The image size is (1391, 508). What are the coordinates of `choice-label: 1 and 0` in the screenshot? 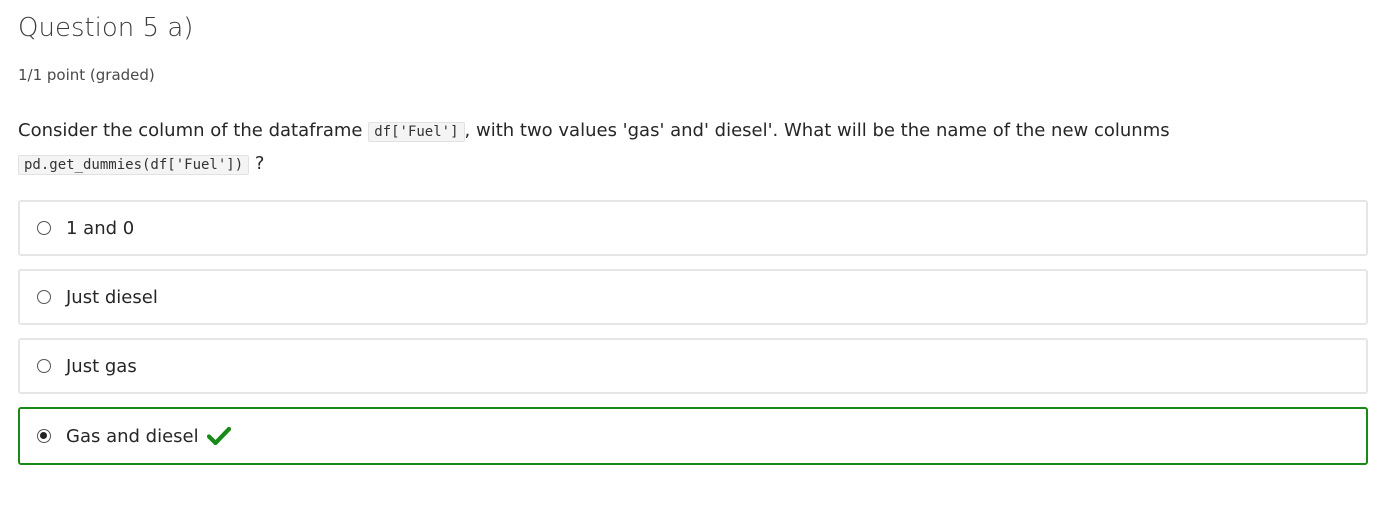 It's located at (100, 228).